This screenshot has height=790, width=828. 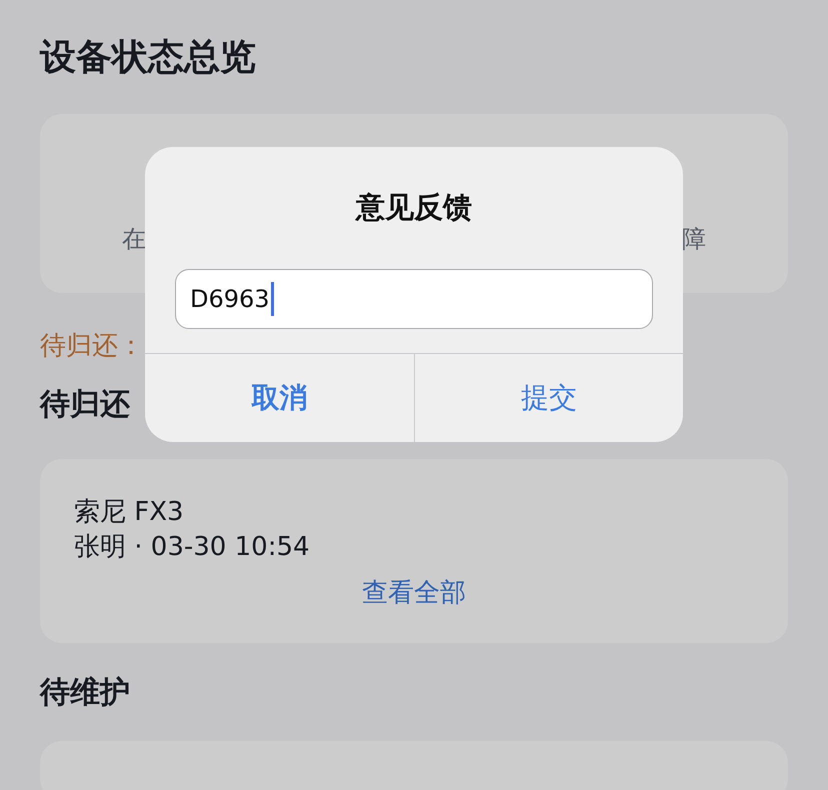 What do you see at coordinates (129, 512) in the screenshot?
I see `device-name: 索尼 FX3` at bounding box center [129, 512].